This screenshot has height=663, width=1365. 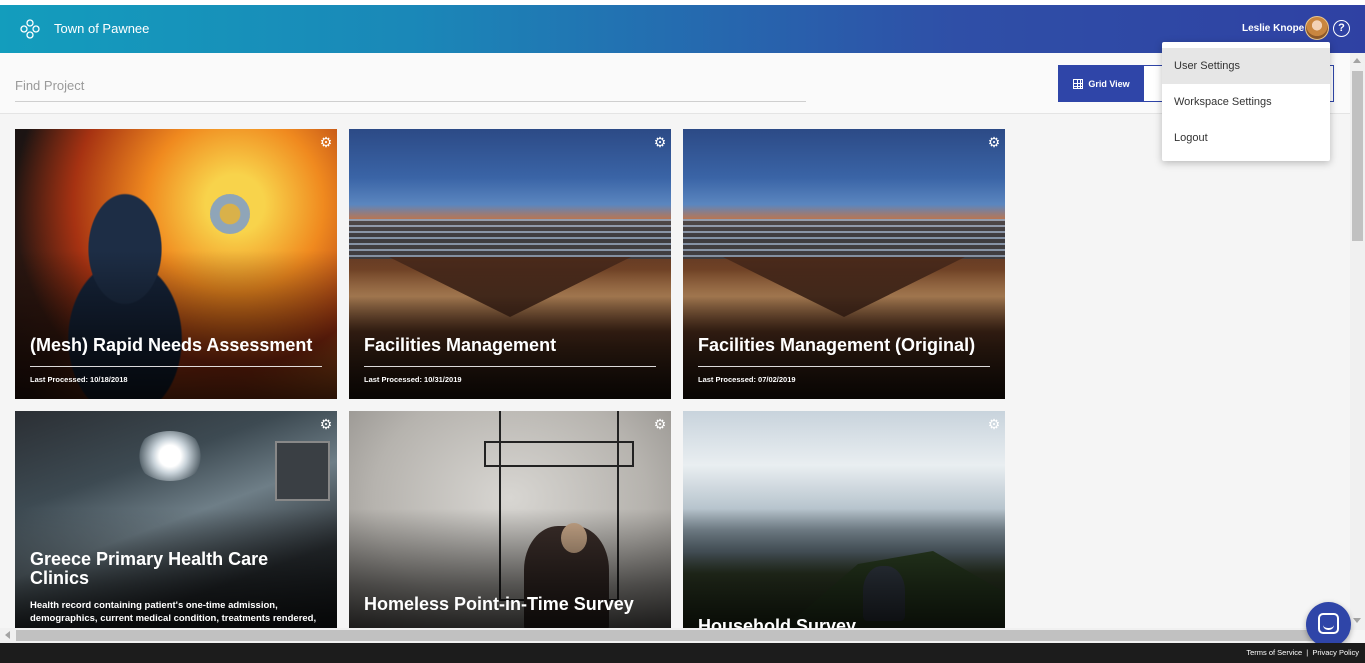 What do you see at coordinates (30, 29) in the screenshot?
I see `app-logo-icon` at bounding box center [30, 29].